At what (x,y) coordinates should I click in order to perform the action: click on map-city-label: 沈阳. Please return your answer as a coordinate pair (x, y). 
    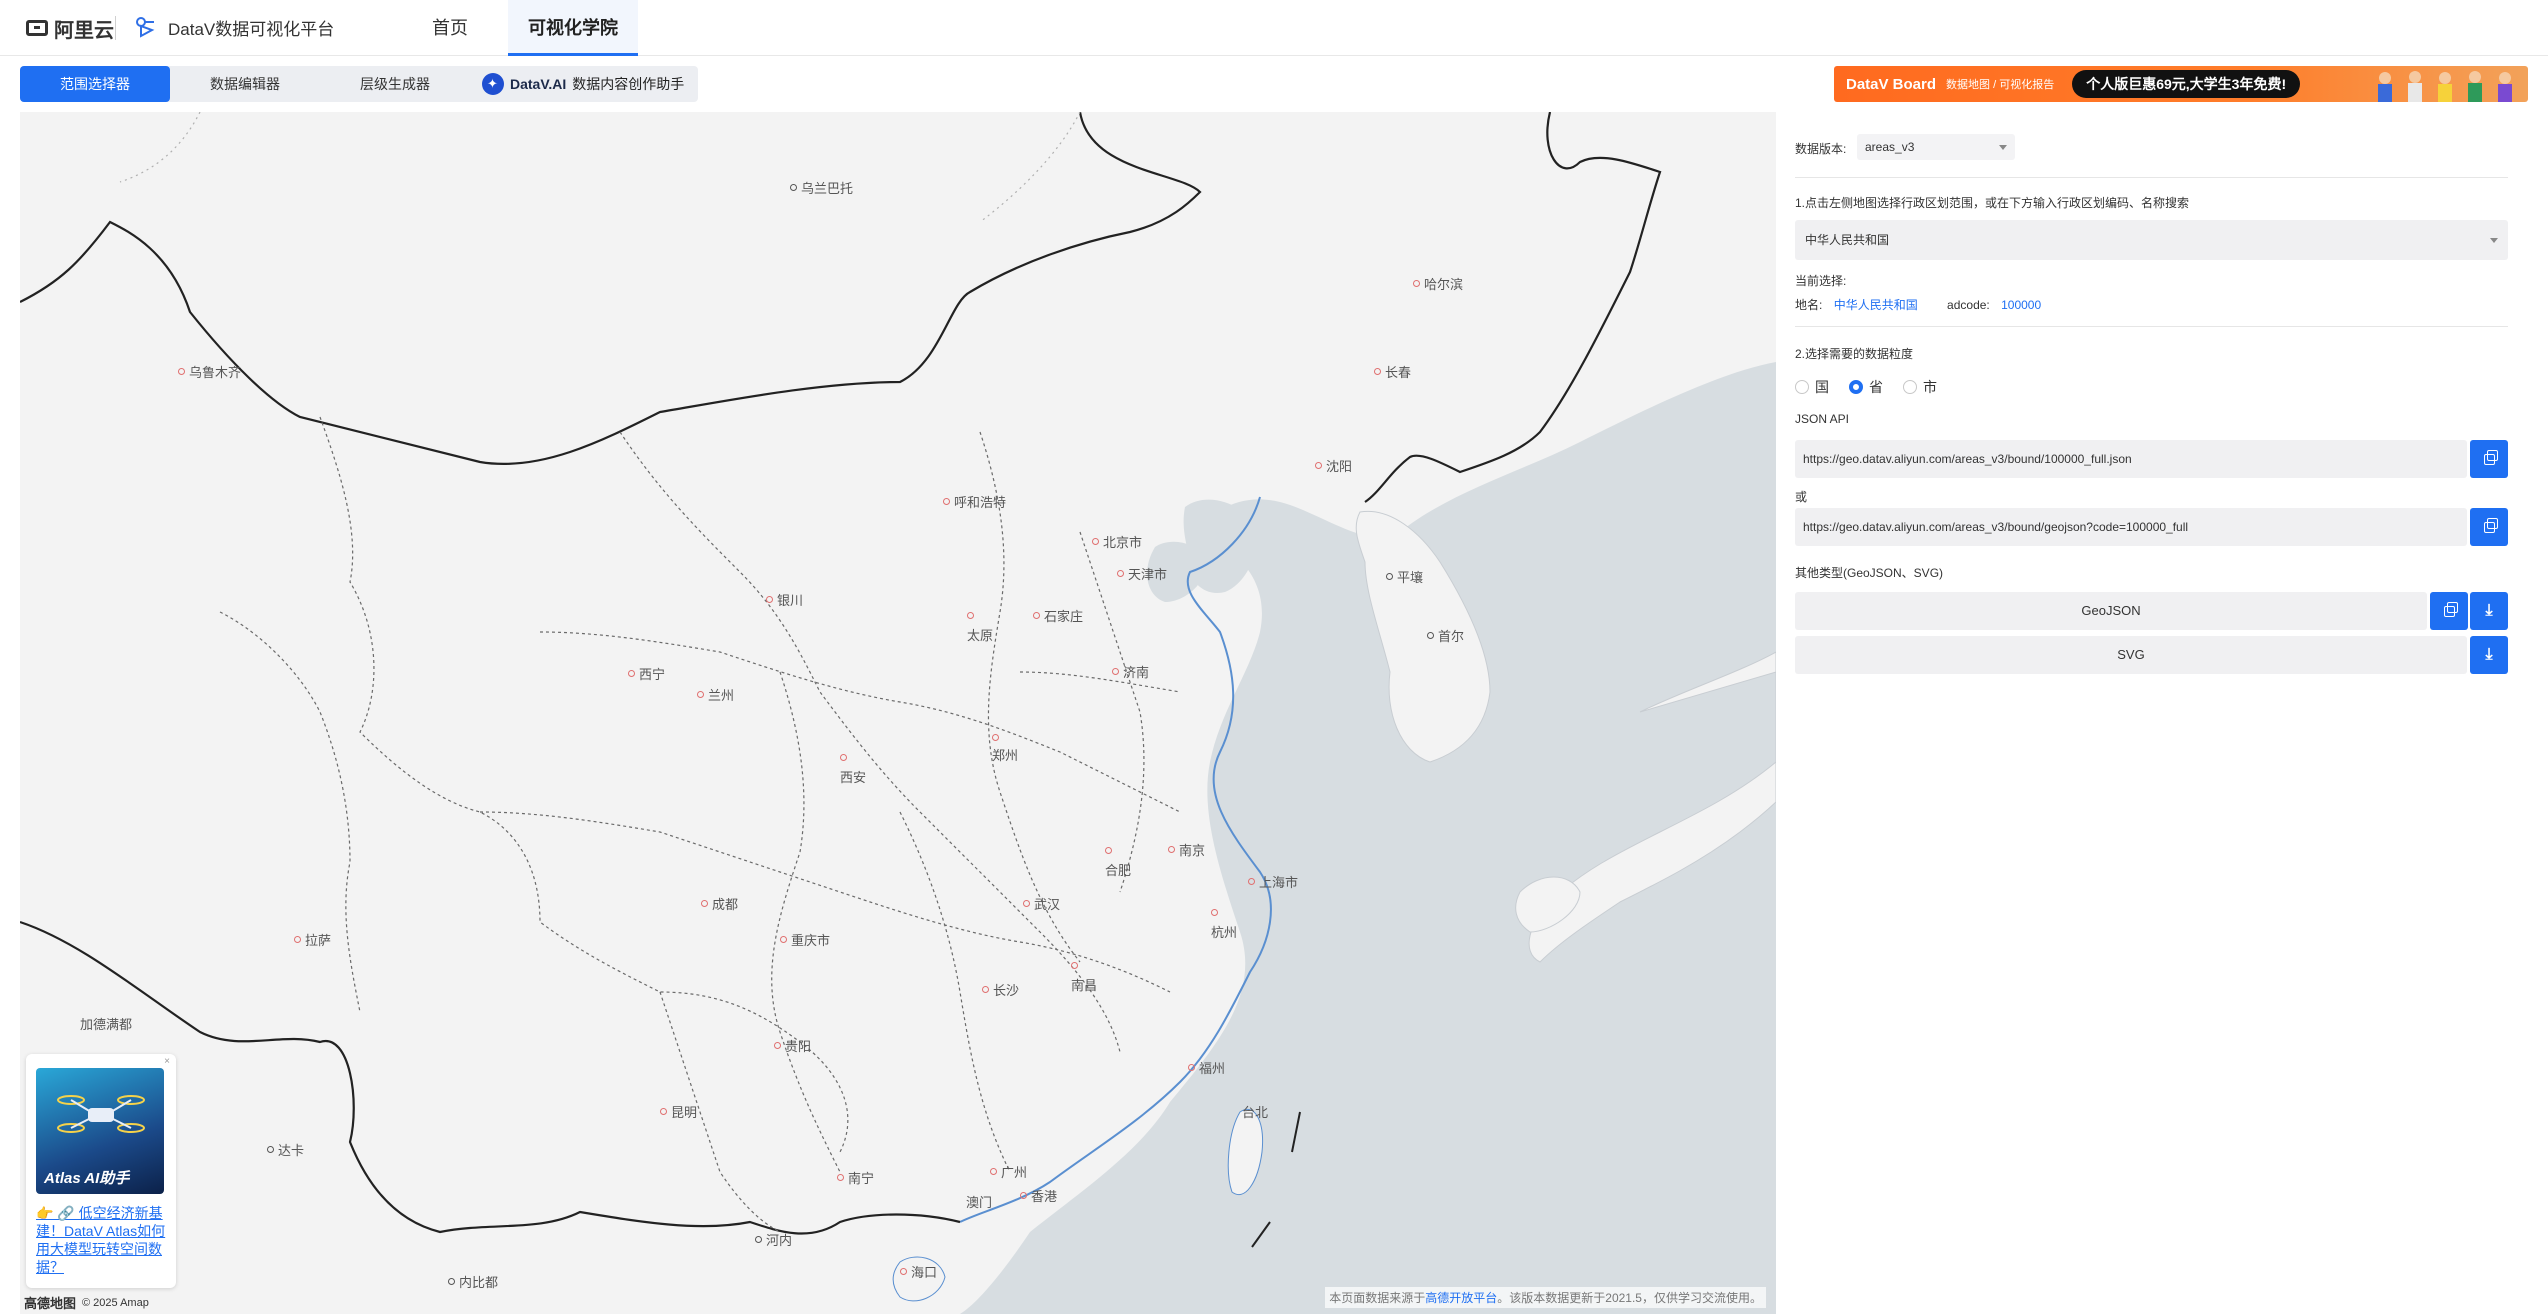
    Looking at the image, I should click on (1333, 465).